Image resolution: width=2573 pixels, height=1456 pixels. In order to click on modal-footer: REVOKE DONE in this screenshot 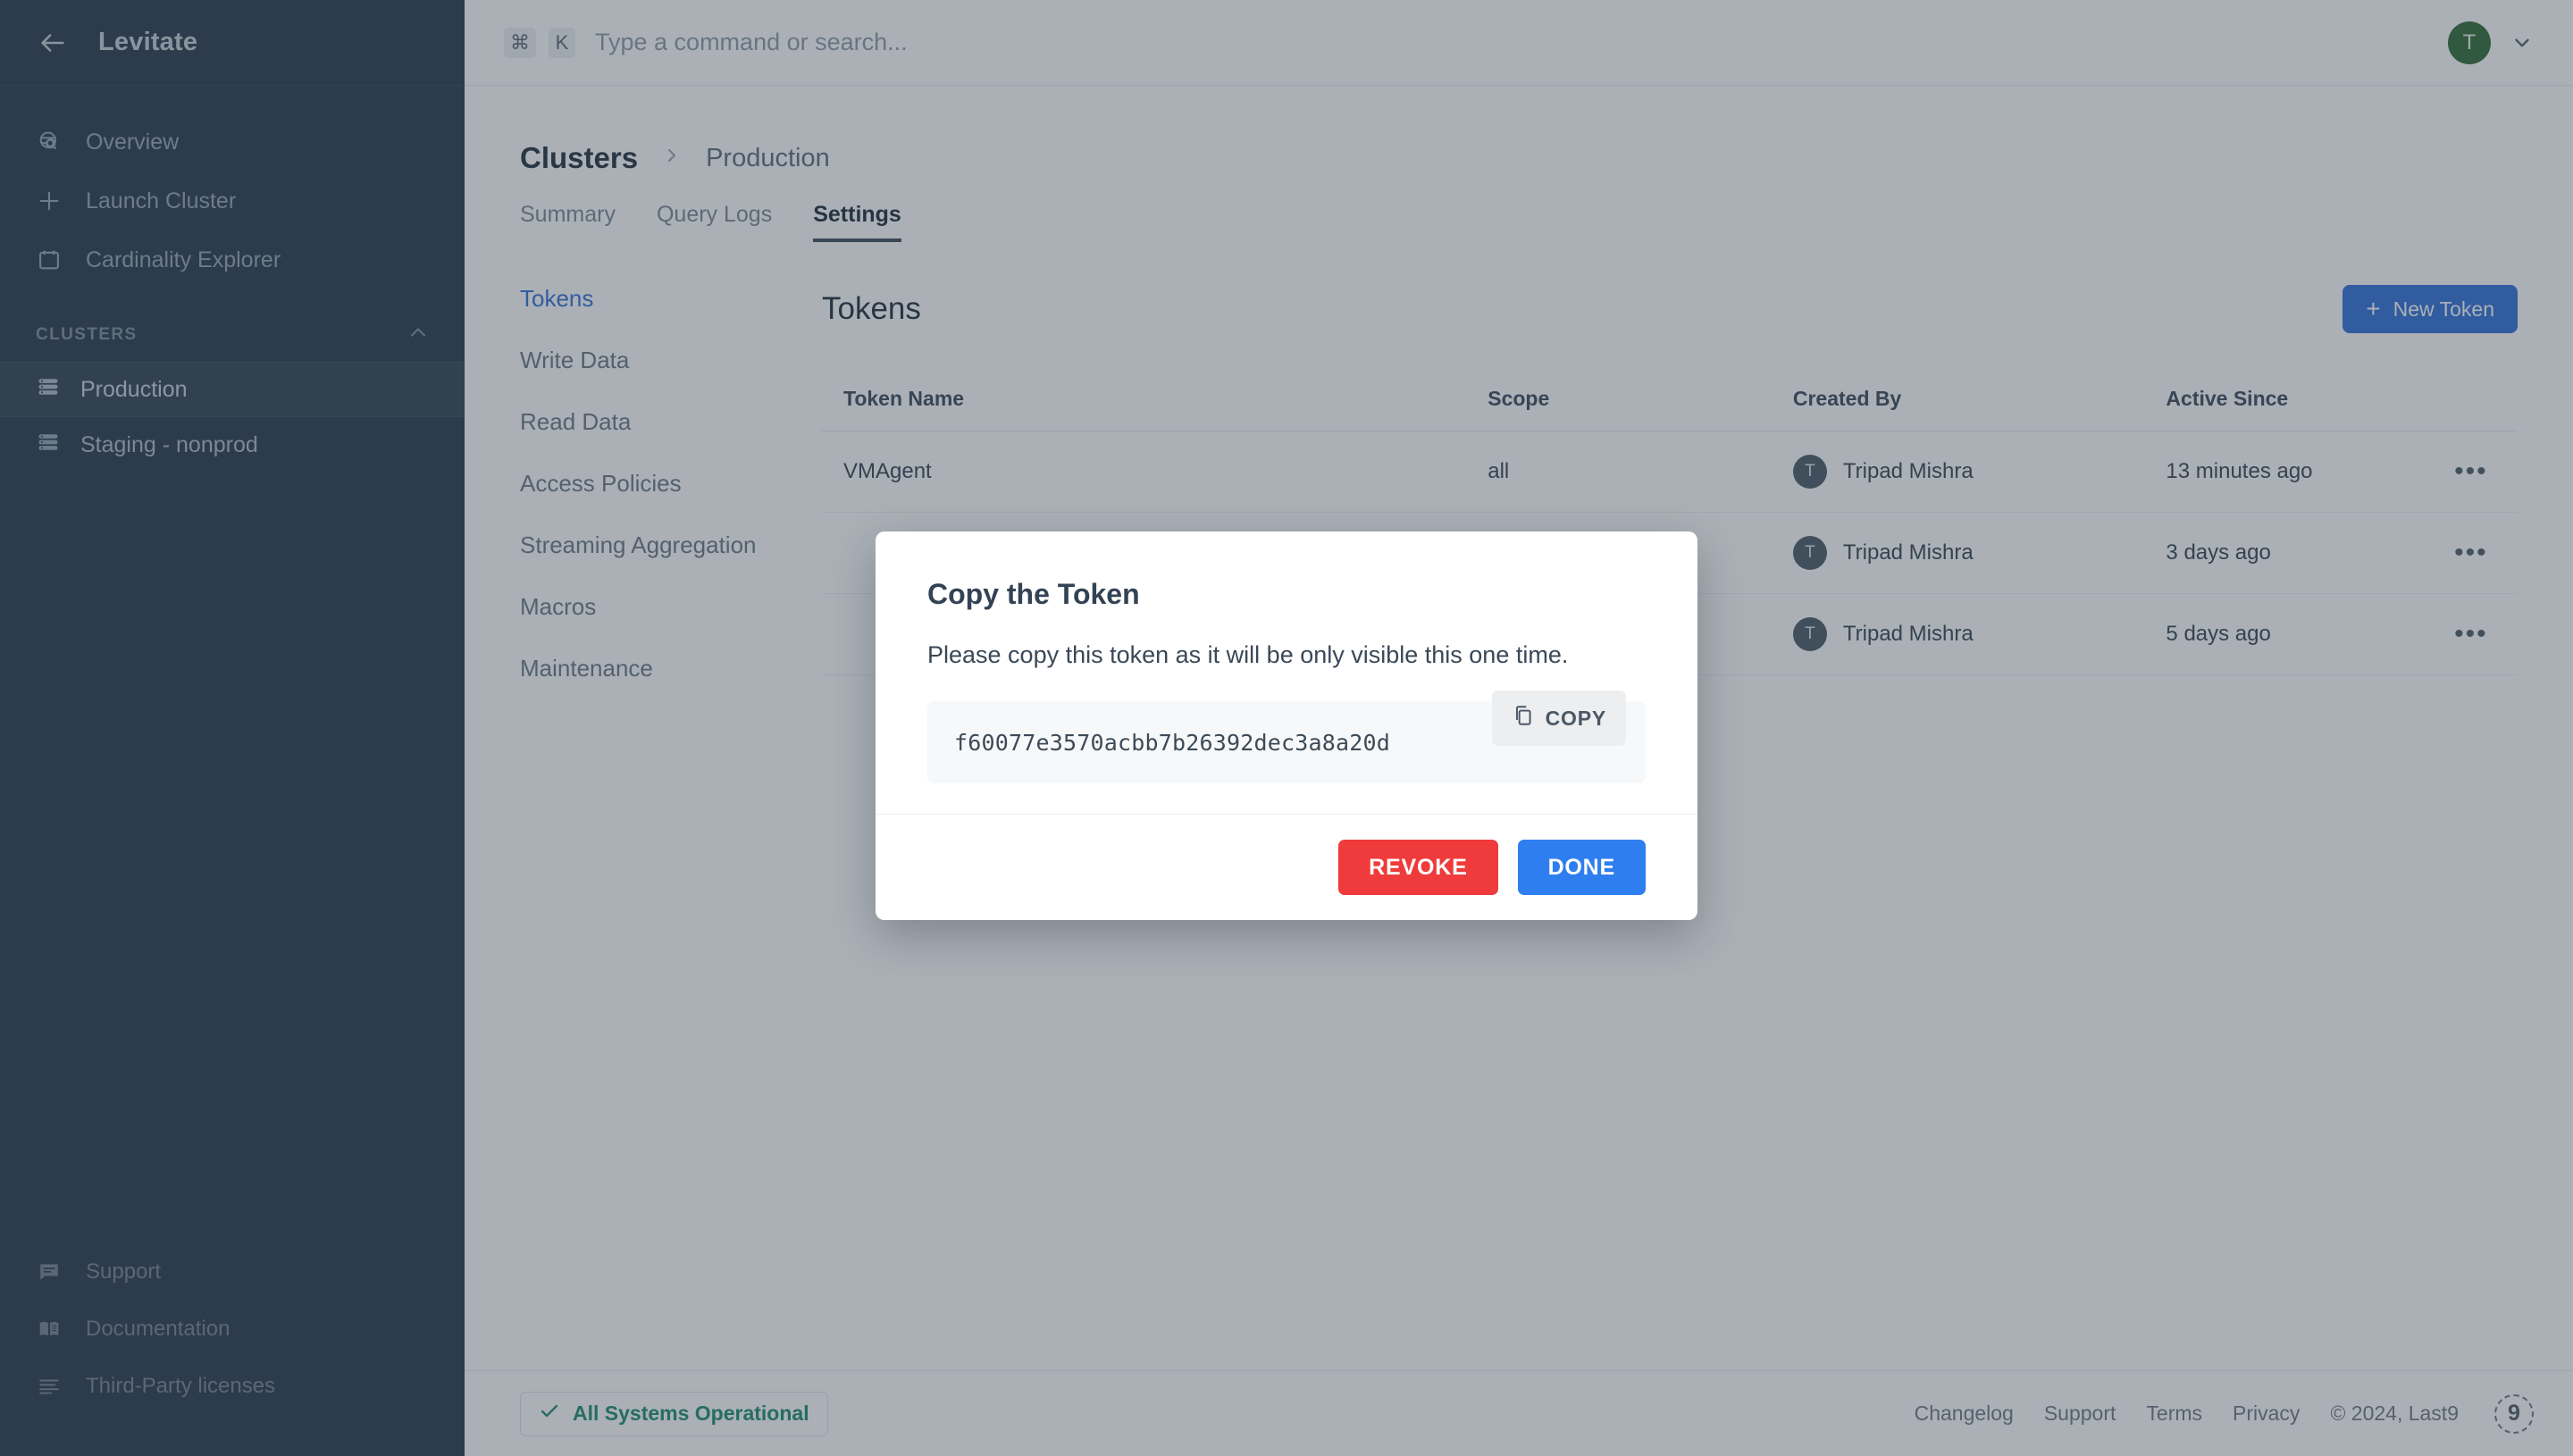, I will do `click(1286, 867)`.